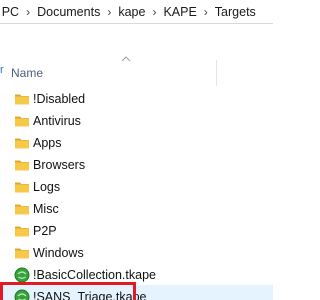 The image size is (320, 300). I want to click on column-header-row: Name, so click(141, 71).